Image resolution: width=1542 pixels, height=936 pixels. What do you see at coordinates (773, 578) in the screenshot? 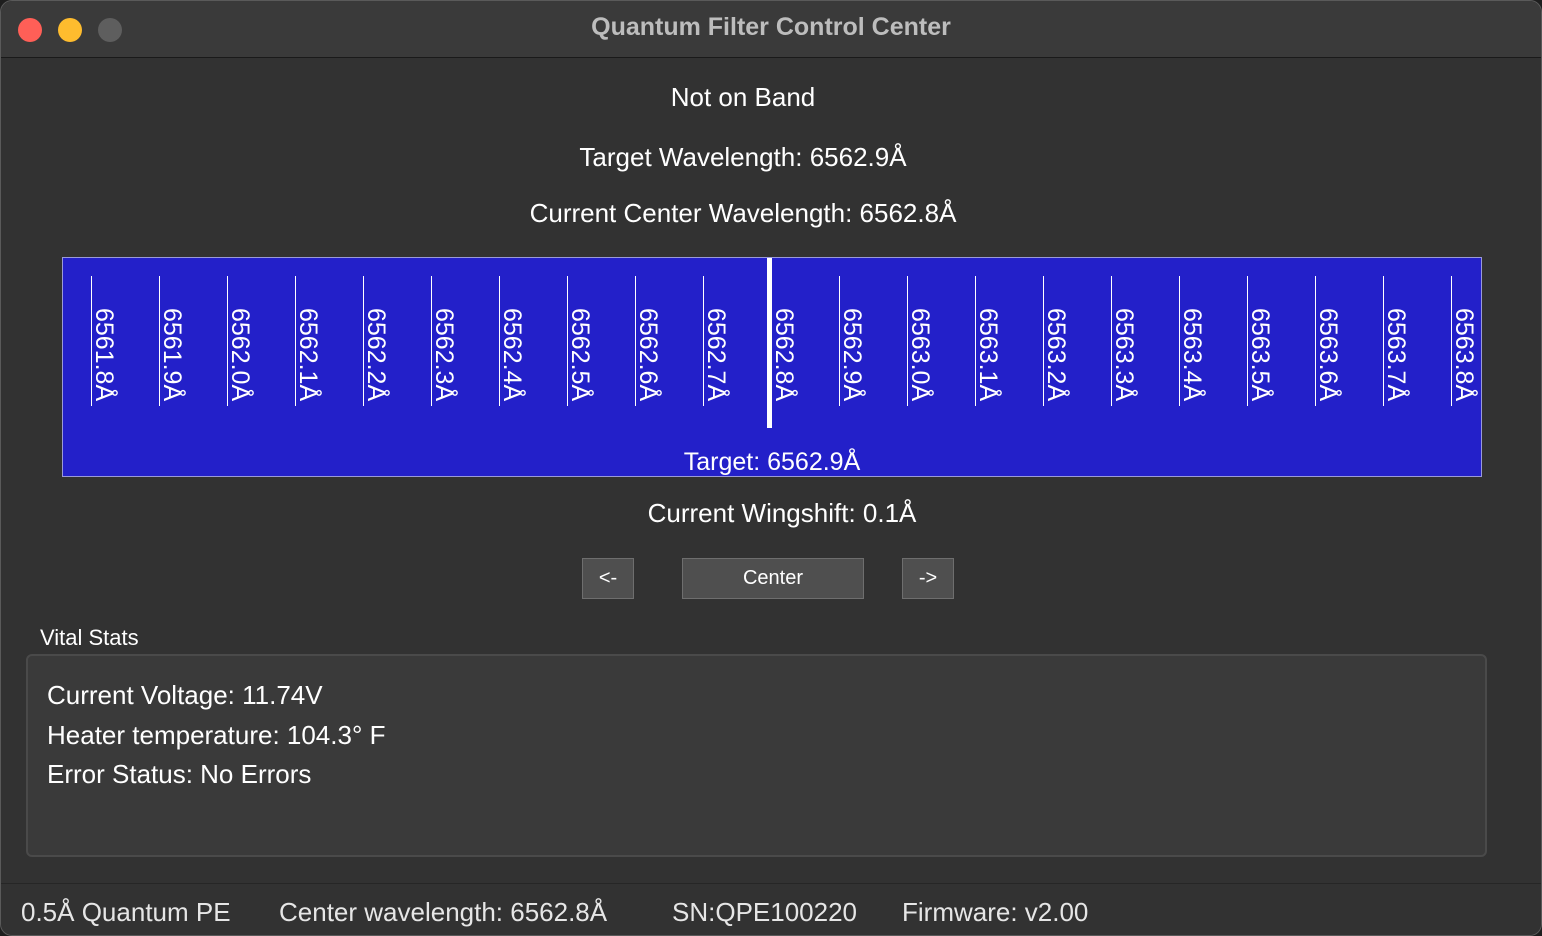
I see `center-button: Center` at bounding box center [773, 578].